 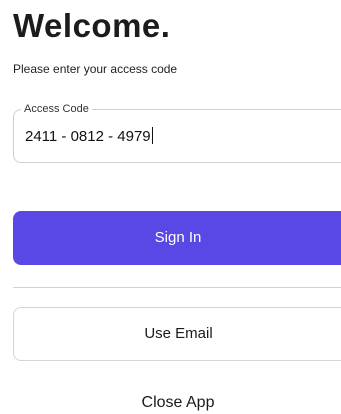 What do you see at coordinates (152, 135) in the screenshot?
I see `text-caret` at bounding box center [152, 135].